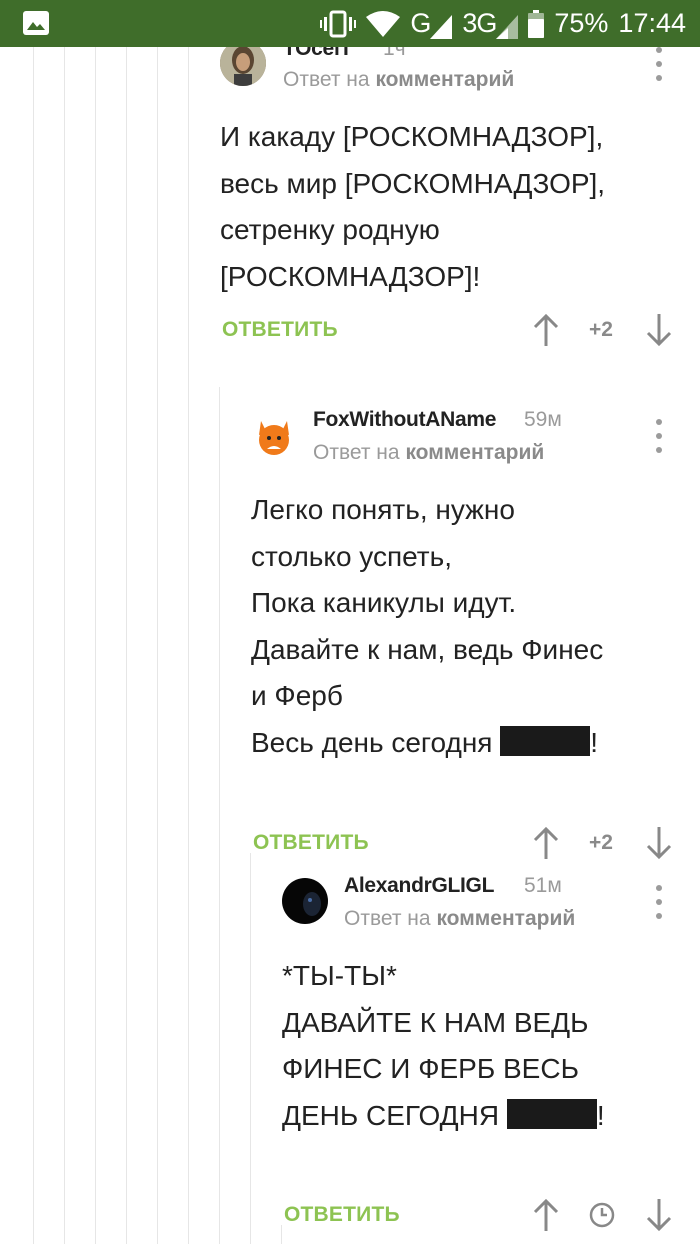  I want to click on comment-line: сетренку родную, so click(330, 229).